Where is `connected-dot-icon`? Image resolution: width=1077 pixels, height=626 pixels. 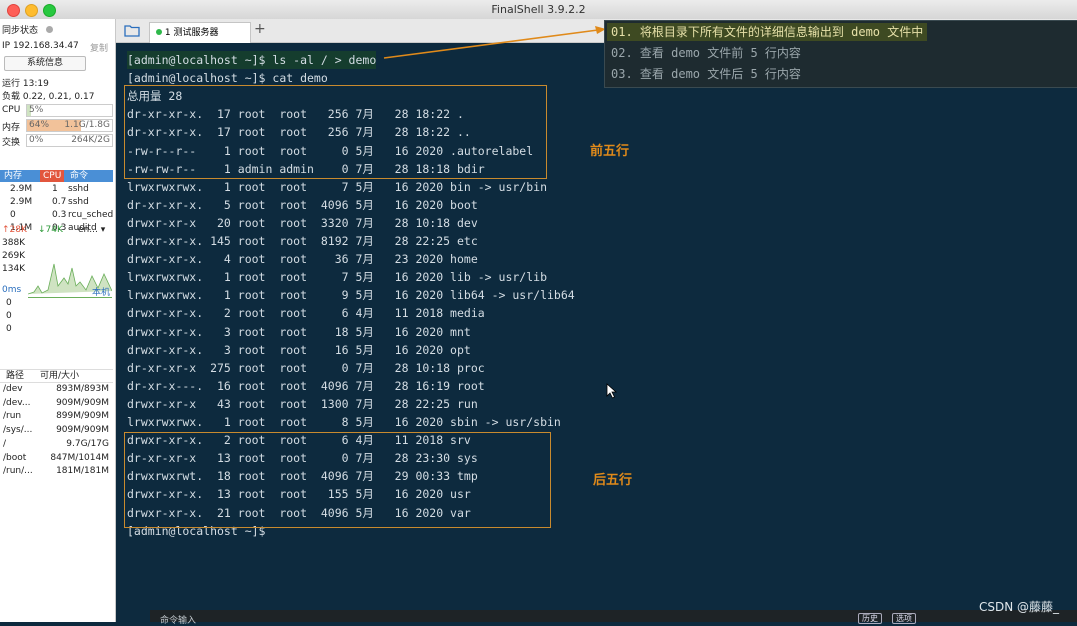 connected-dot-icon is located at coordinates (159, 32).